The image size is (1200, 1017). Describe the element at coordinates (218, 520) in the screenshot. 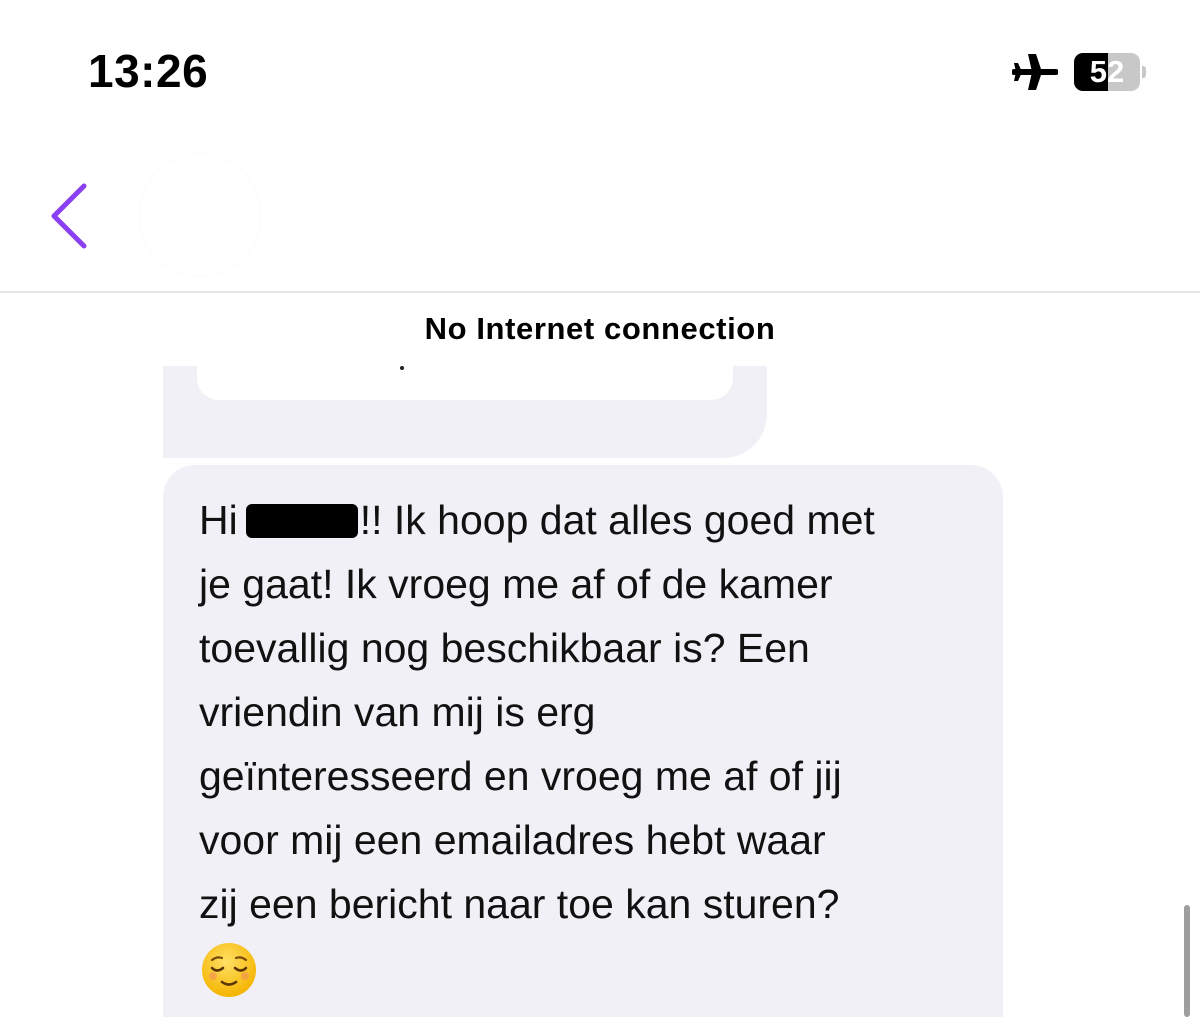

I see `greeting-text: Hi` at that location.